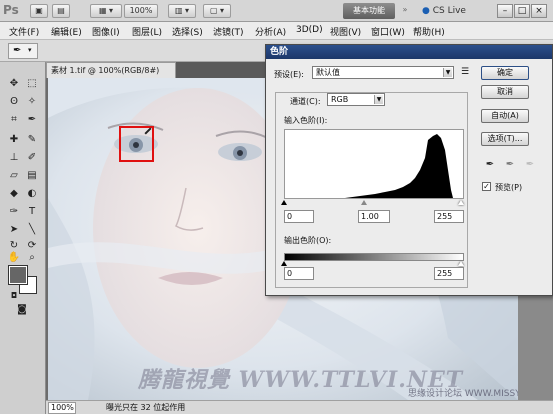 The width and height of the screenshot is (553, 414). Describe the element at coordinates (18, 275) in the screenshot. I see `foreground-color-swatch` at that location.